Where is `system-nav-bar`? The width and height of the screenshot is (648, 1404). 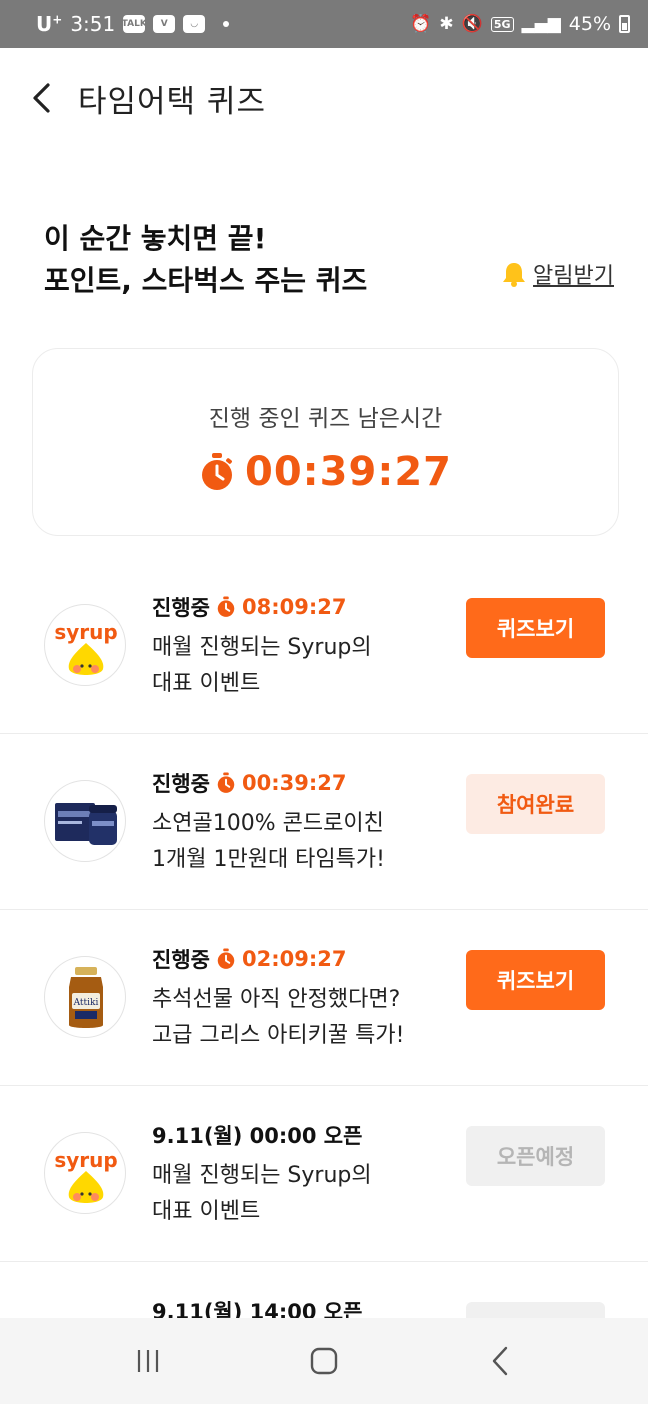
system-nav-bar is located at coordinates (324, 1361).